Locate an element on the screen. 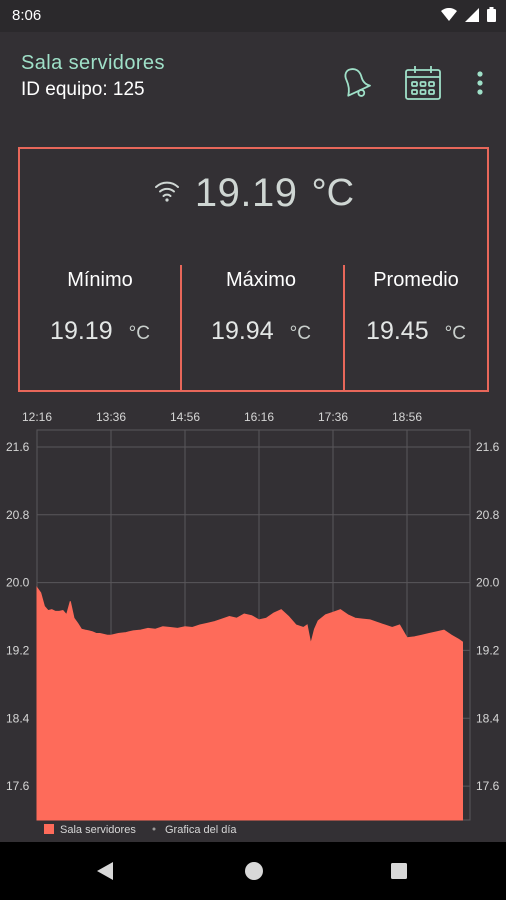  back-icon is located at coordinates (105, 871).